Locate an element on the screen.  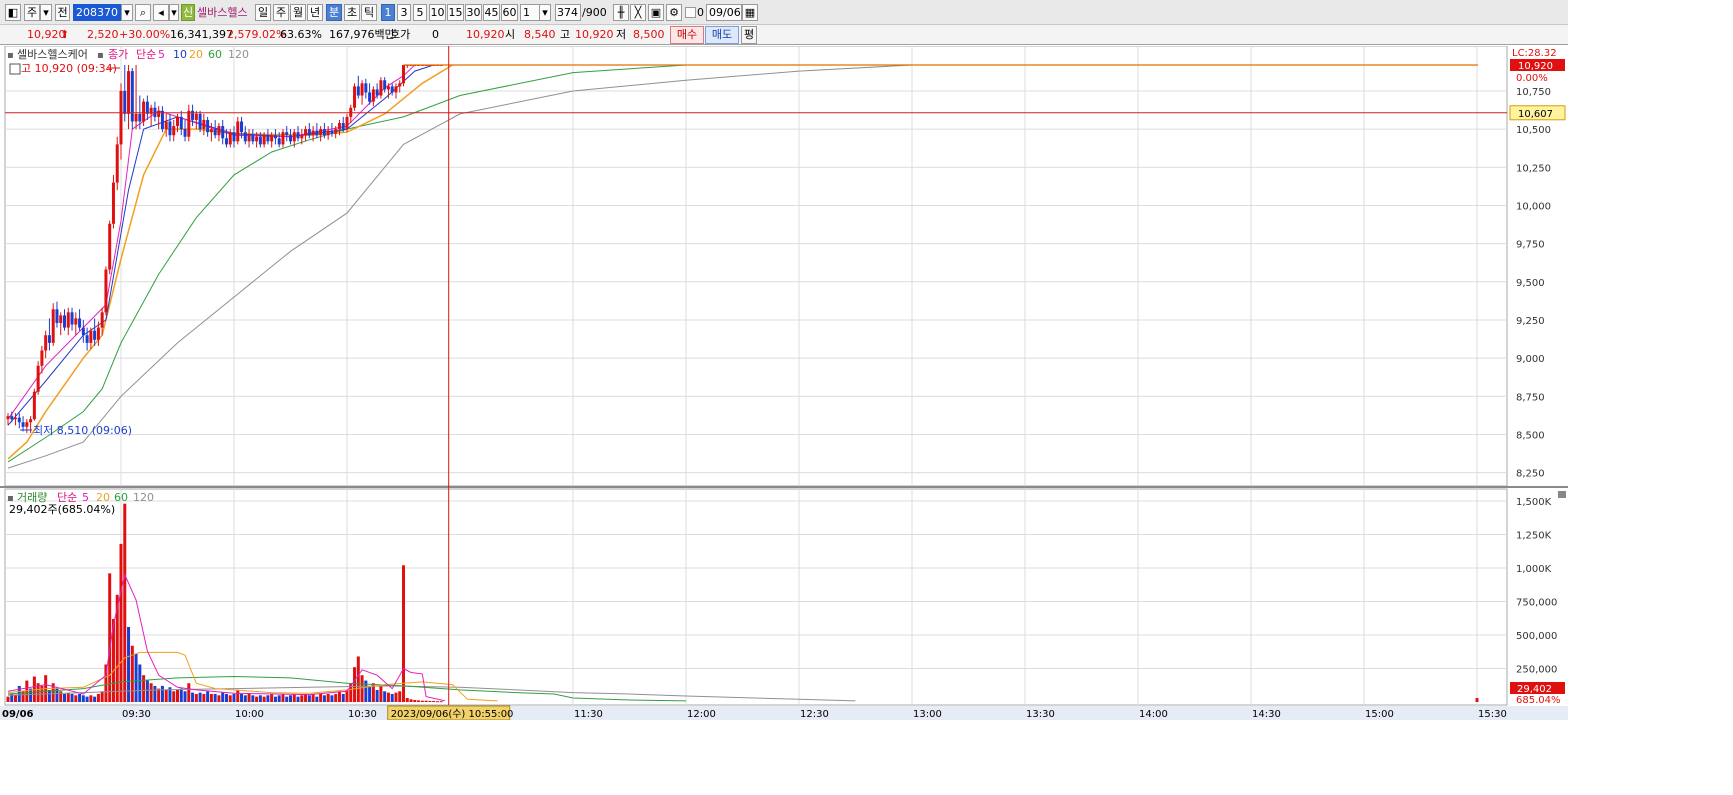
volume-tick-label: 250,000 is located at coordinates (1536, 670).